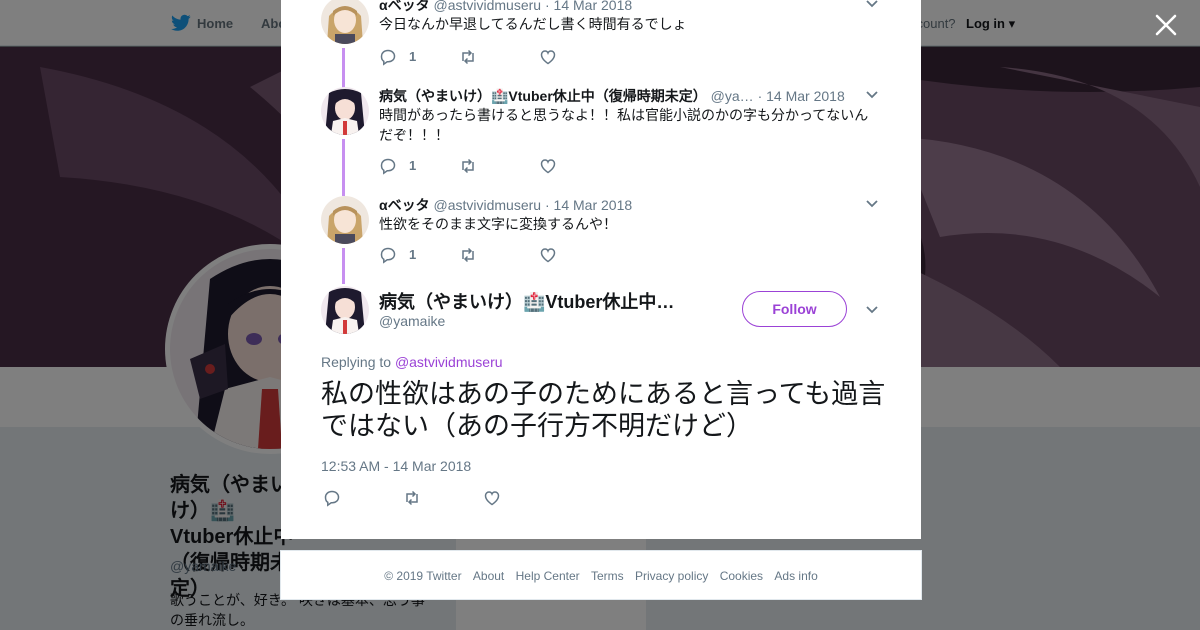 This screenshot has width=1200, height=630. I want to click on replying-to-label: Replying to, so click(356, 362).